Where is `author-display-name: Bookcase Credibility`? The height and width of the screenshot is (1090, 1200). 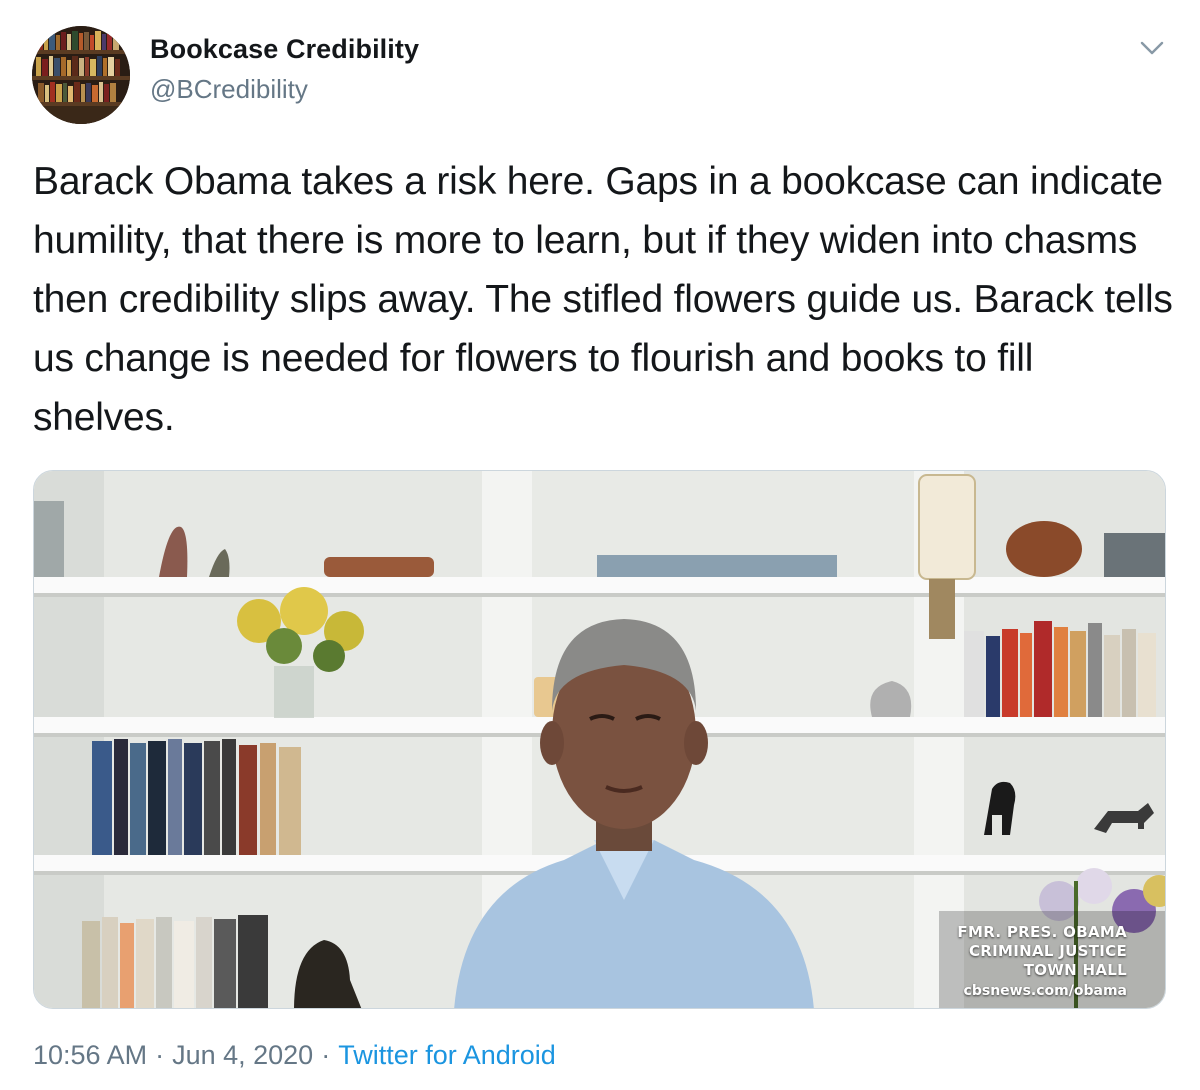 author-display-name: Bookcase Credibility is located at coordinates (284, 49).